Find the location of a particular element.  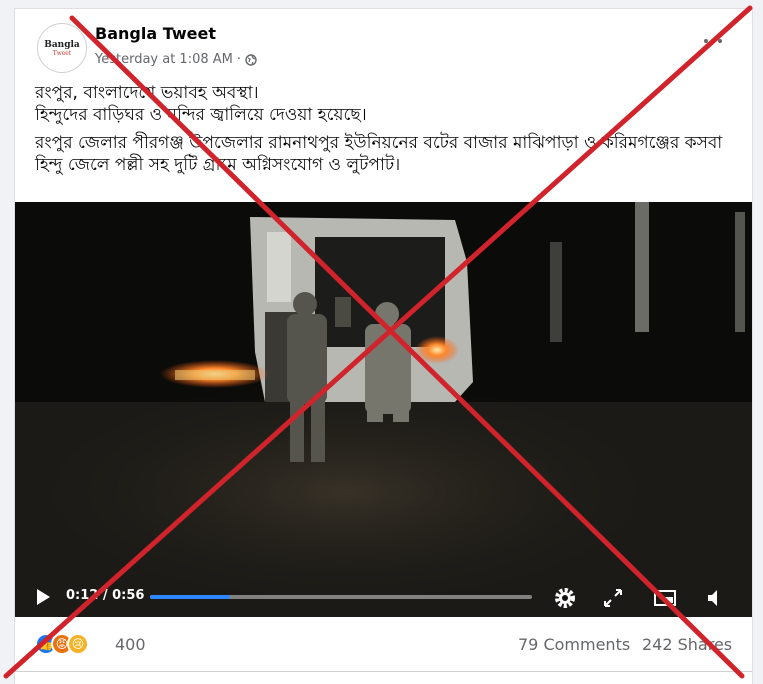

post-meta: Yesterday at 1:08 AM · is located at coordinates (176, 59).